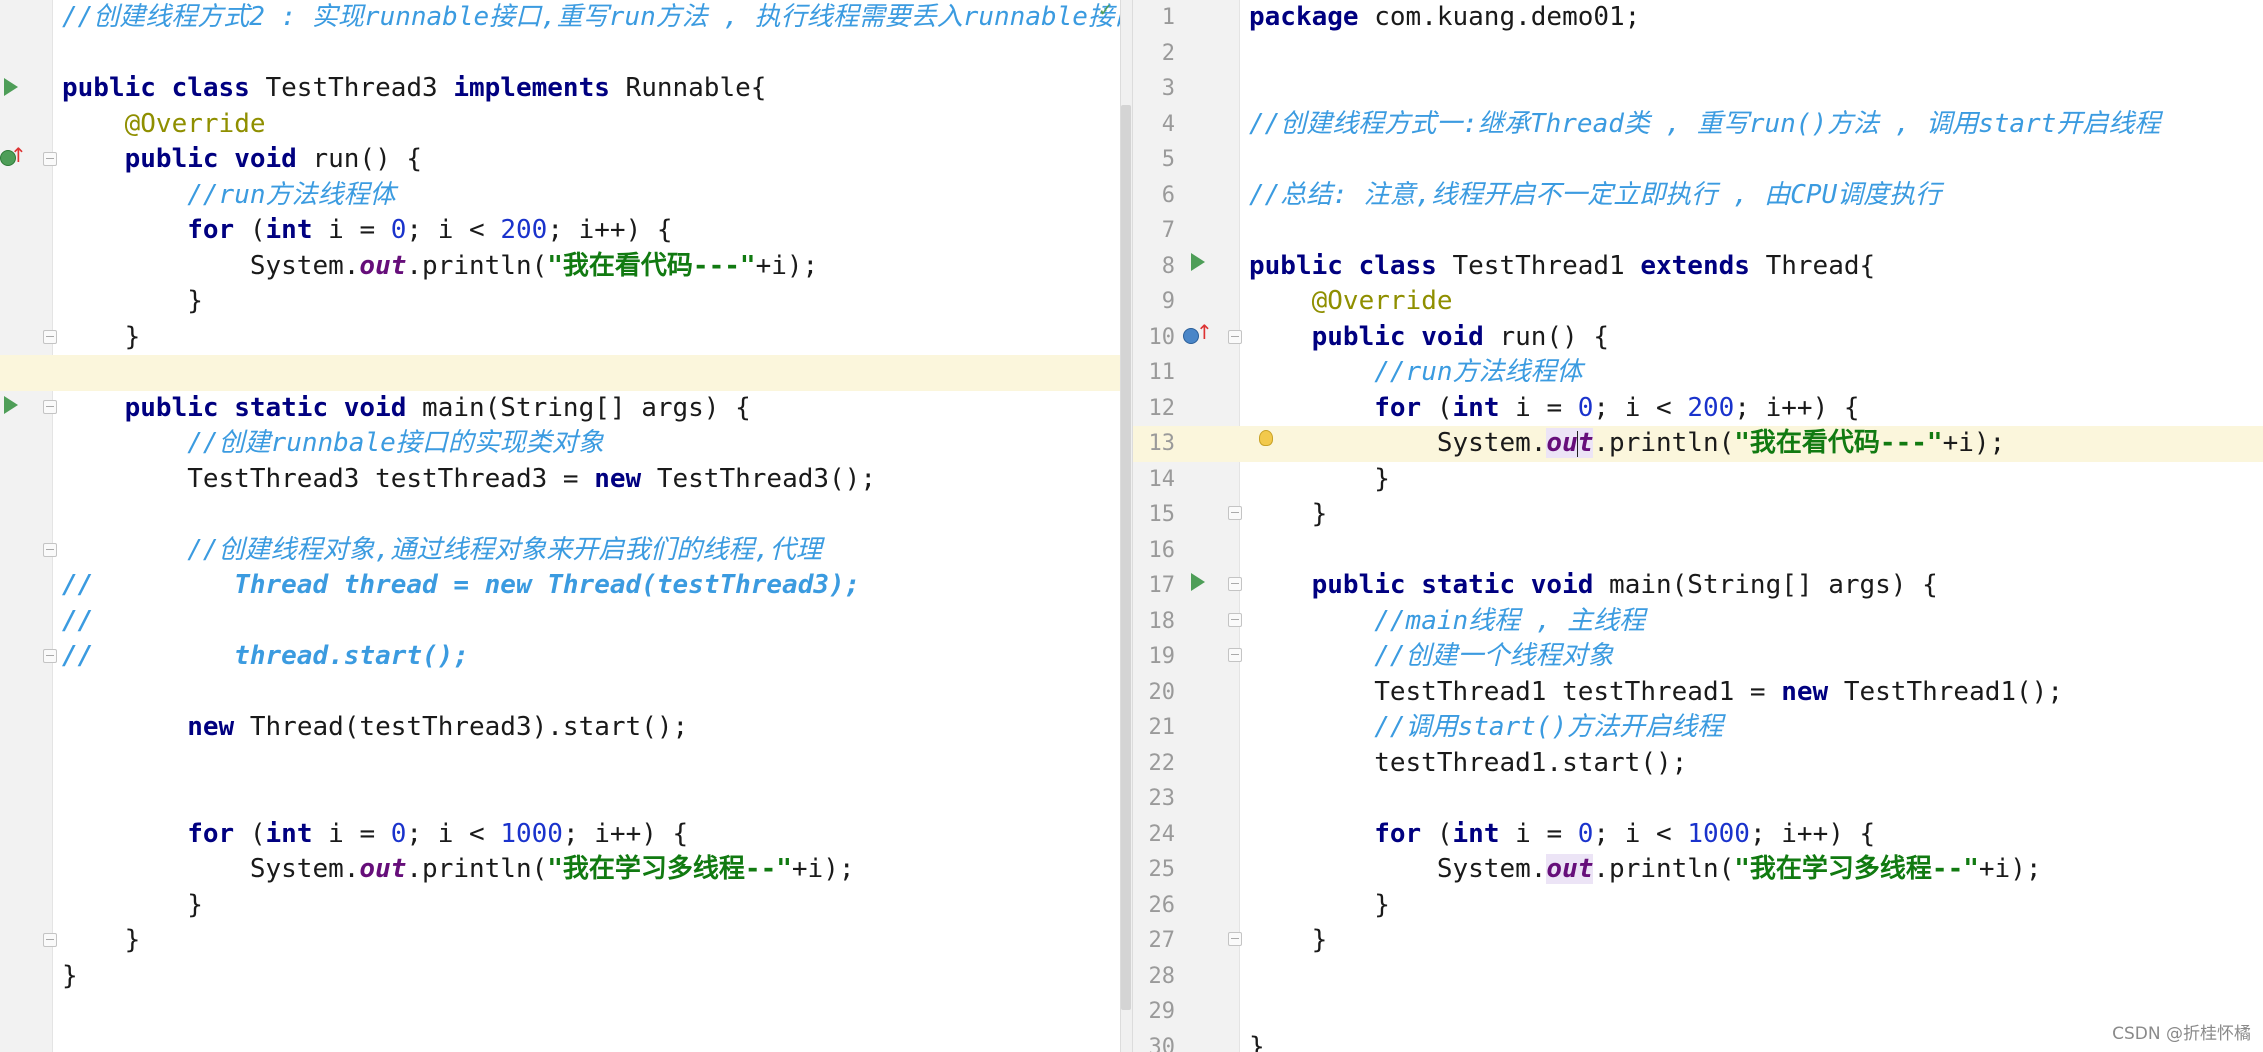 This screenshot has height=1052, width=2263. I want to click on code-line: // thread.start();, so click(560, 657).